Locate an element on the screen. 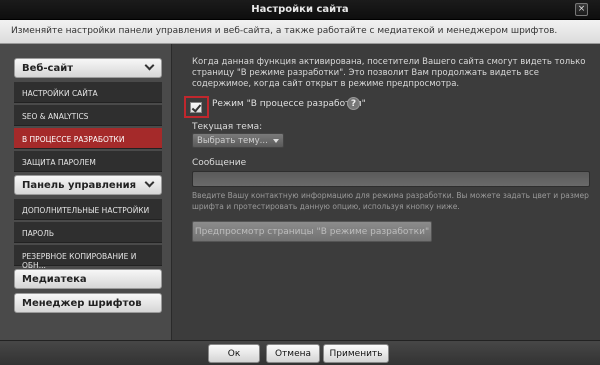  sidebar-item-advanced-settings: ДОПОЛНИТЕЛЬНЫЕ НАСТРОЙКИ is located at coordinates (88, 209).